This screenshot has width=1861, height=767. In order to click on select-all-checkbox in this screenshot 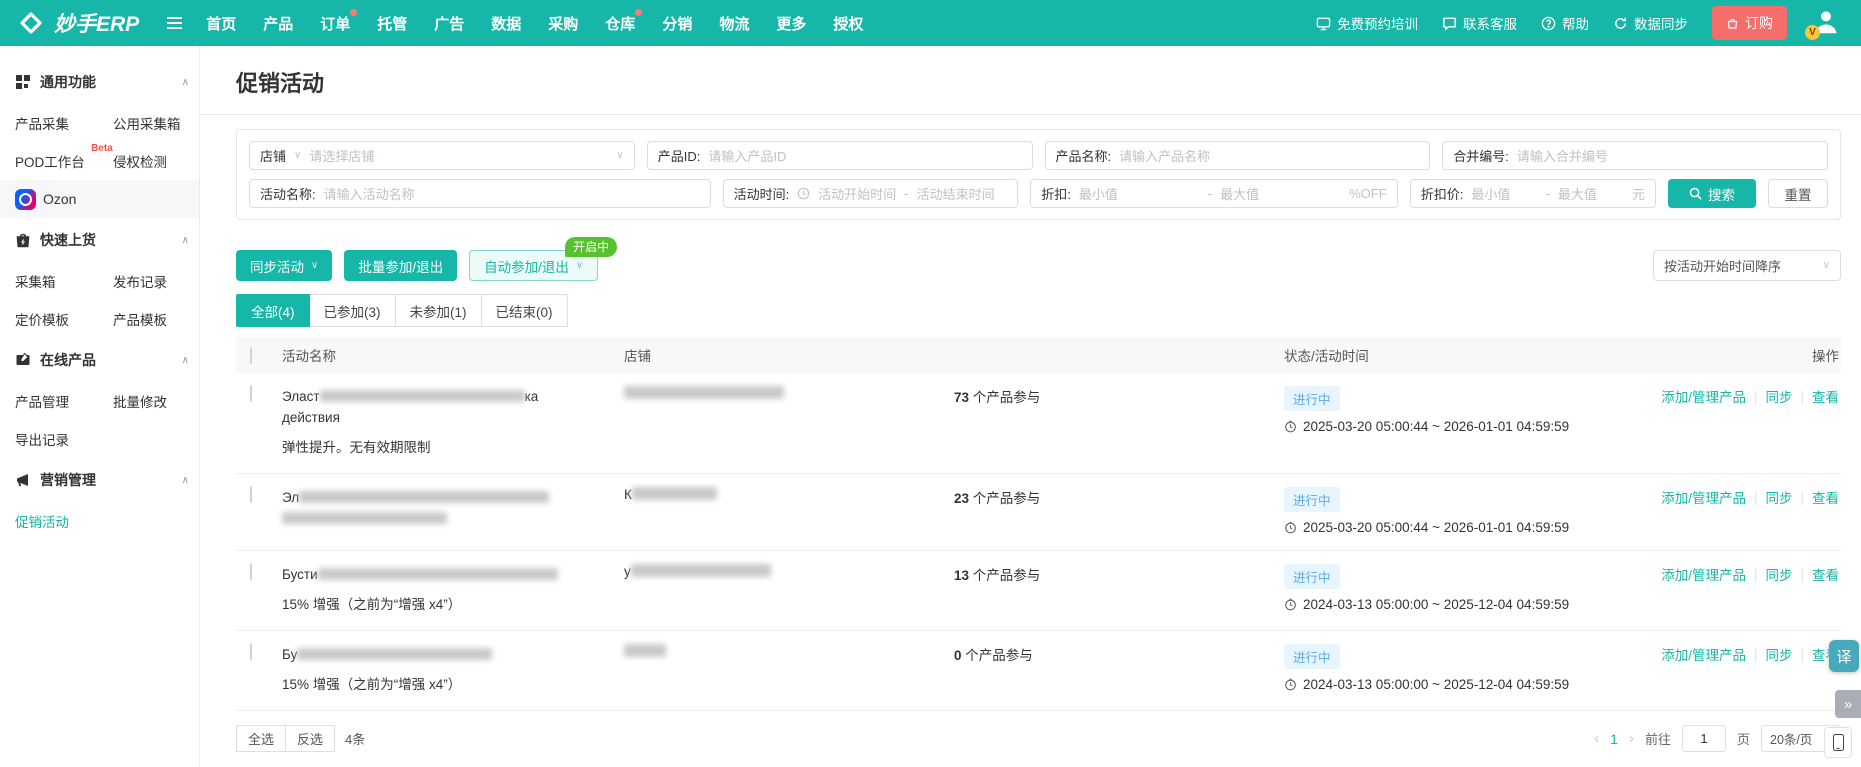, I will do `click(251, 355)`.